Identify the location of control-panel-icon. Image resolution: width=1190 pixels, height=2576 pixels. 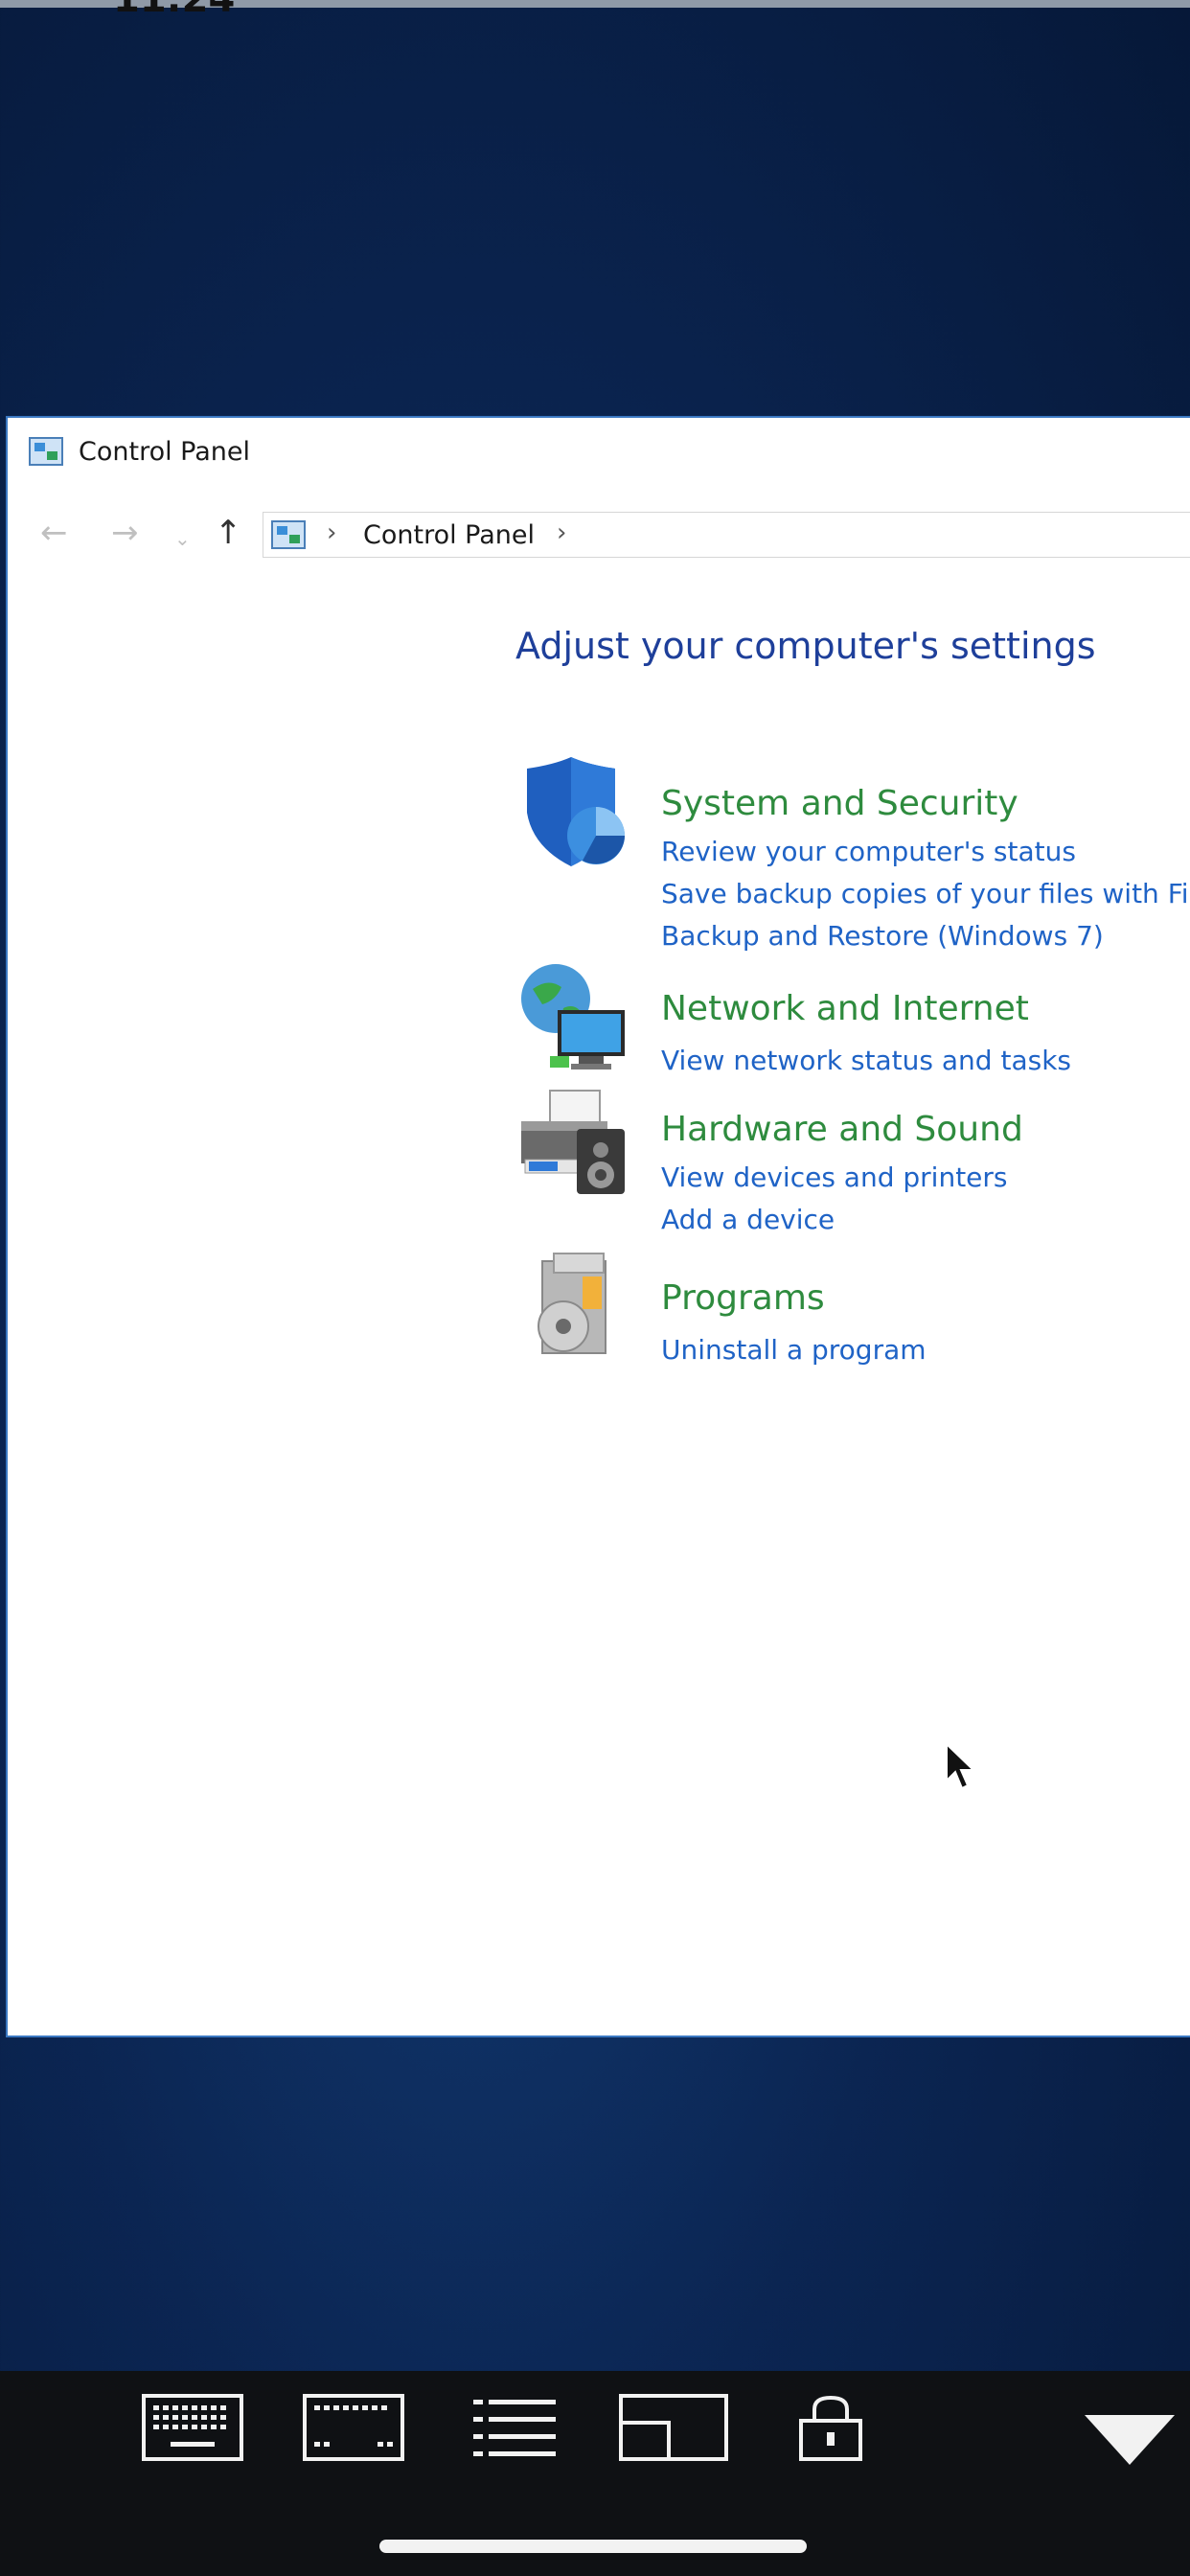
(46, 451).